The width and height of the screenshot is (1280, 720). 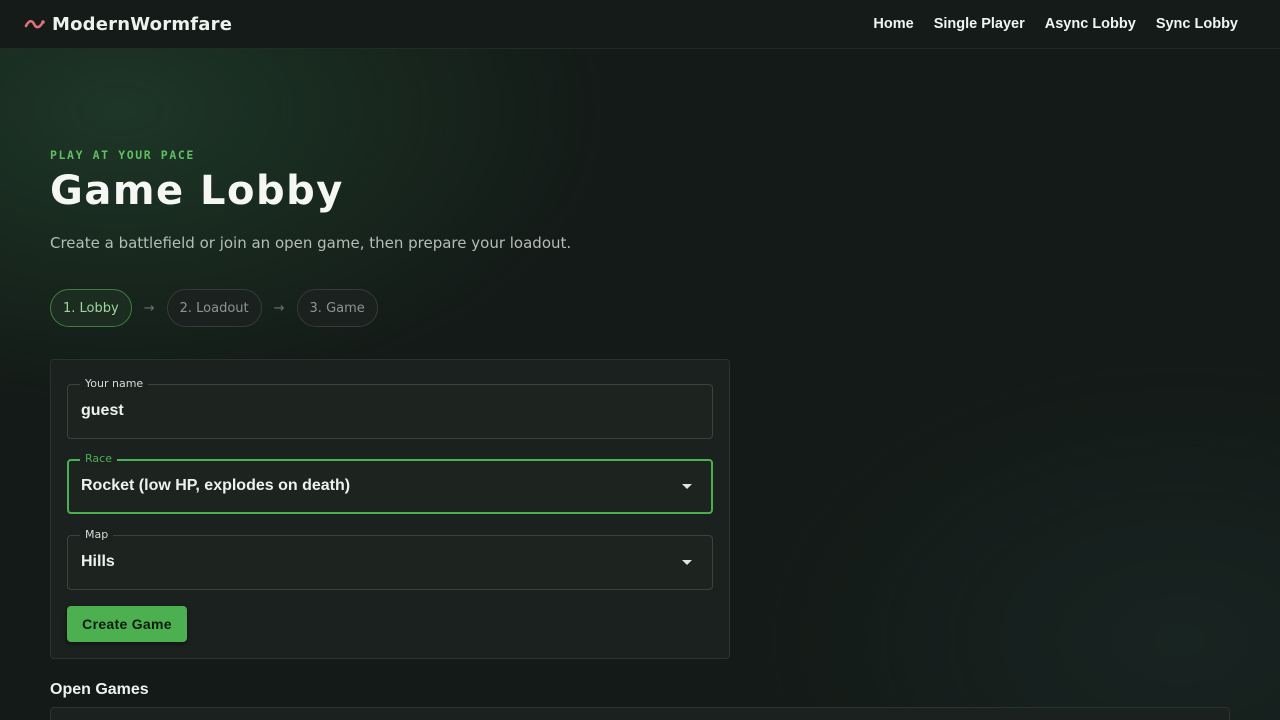 What do you see at coordinates (197, 191) in the screenshot?
I see `page-title: Game Lobby` at bounding box center [197, 191].